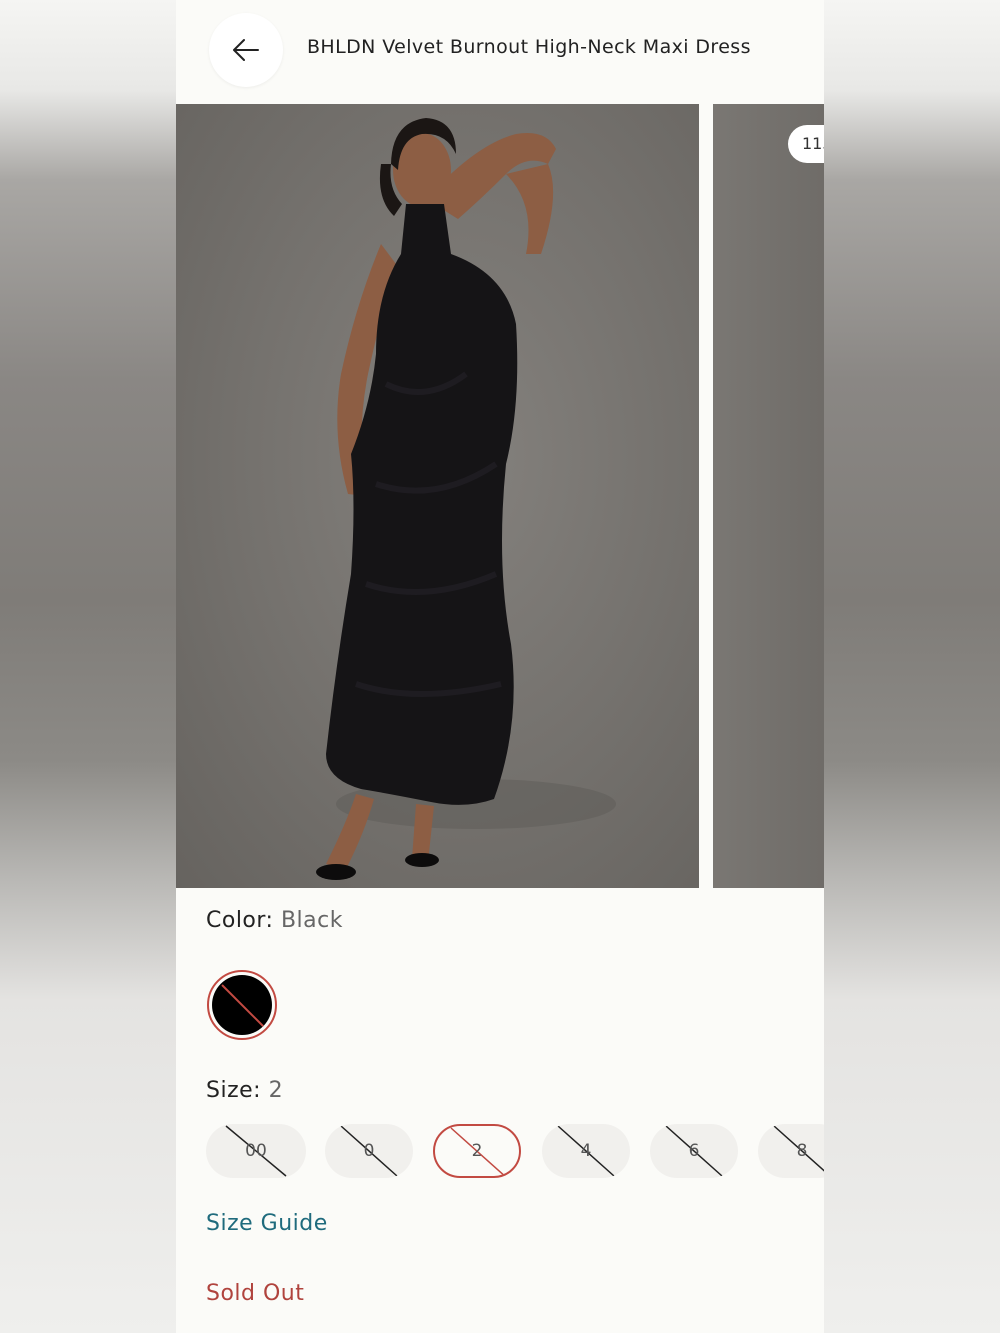 This screenshot has width=1000, height=1333. Describe the element at coordinates (802, 1151) in the screenshot. I see `size-option-label: 8` at that location.